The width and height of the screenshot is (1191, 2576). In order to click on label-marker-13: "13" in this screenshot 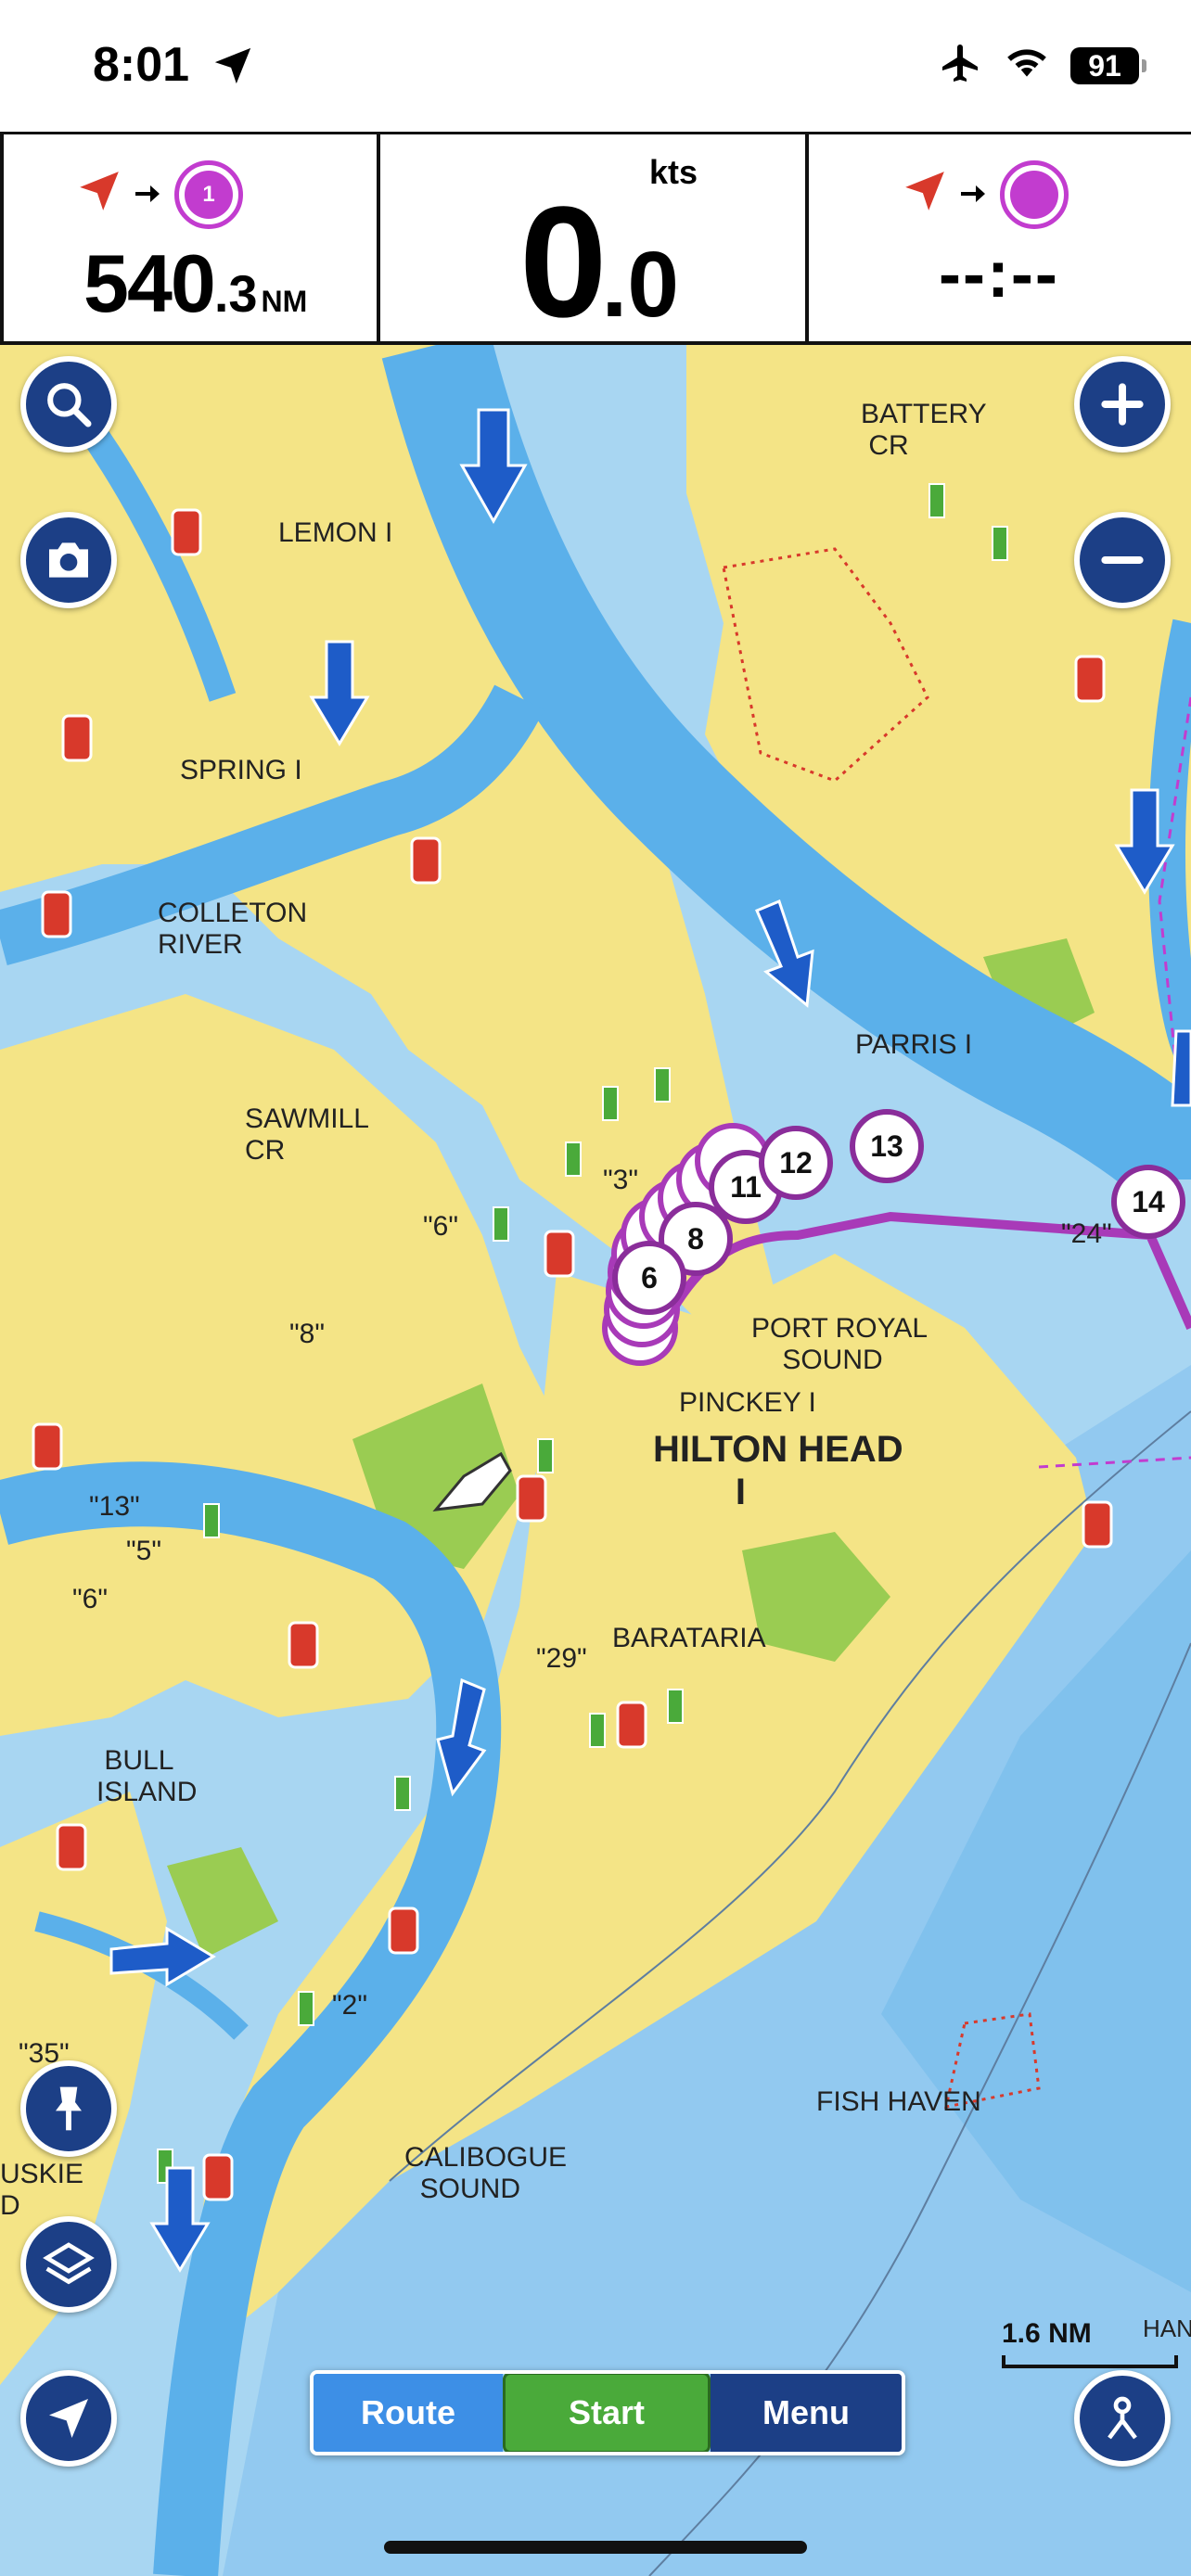, I will do `click(114, 1506)`.